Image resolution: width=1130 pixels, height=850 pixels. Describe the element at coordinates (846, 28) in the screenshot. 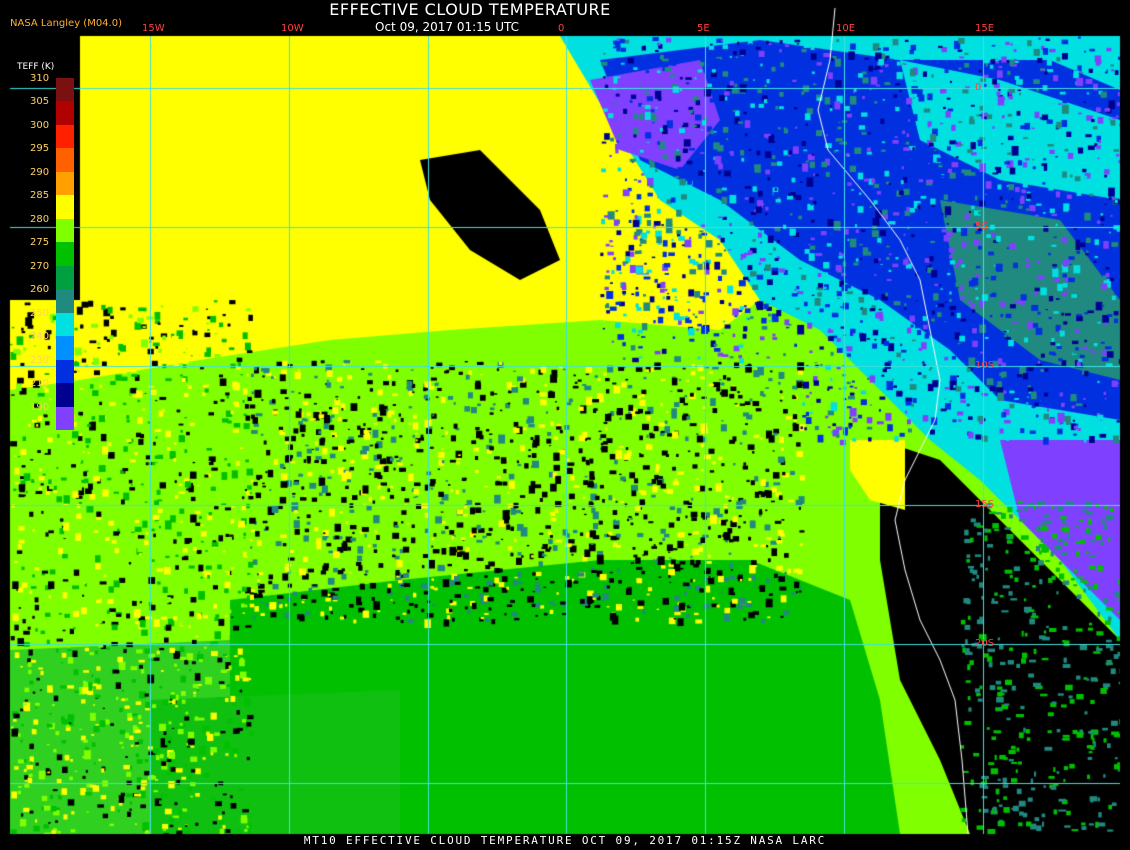

I see `longitude-label: 10E` at that location.